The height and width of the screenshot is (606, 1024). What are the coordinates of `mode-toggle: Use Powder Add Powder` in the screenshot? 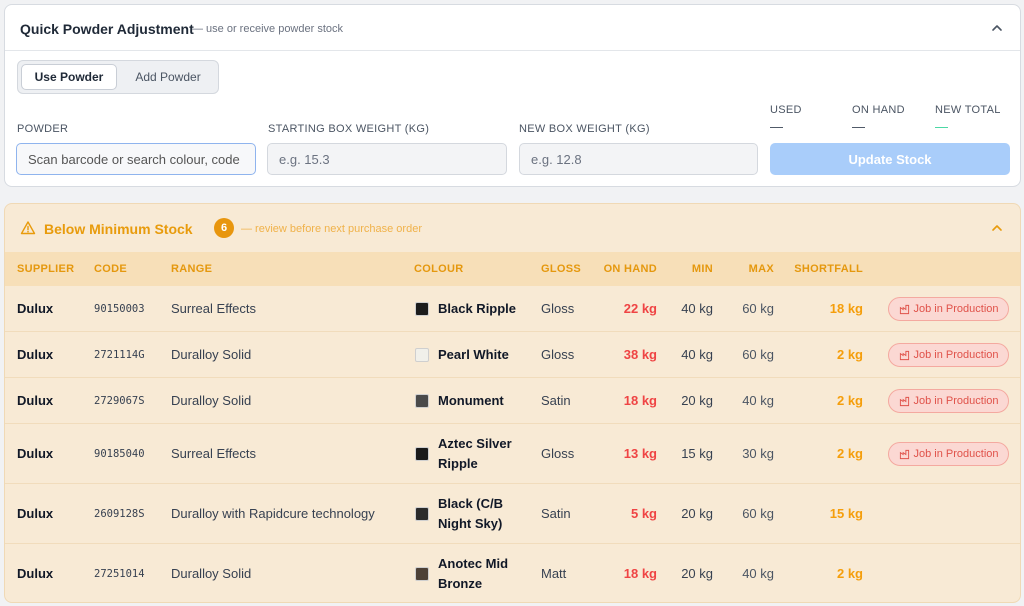 It's located at (118, 77).